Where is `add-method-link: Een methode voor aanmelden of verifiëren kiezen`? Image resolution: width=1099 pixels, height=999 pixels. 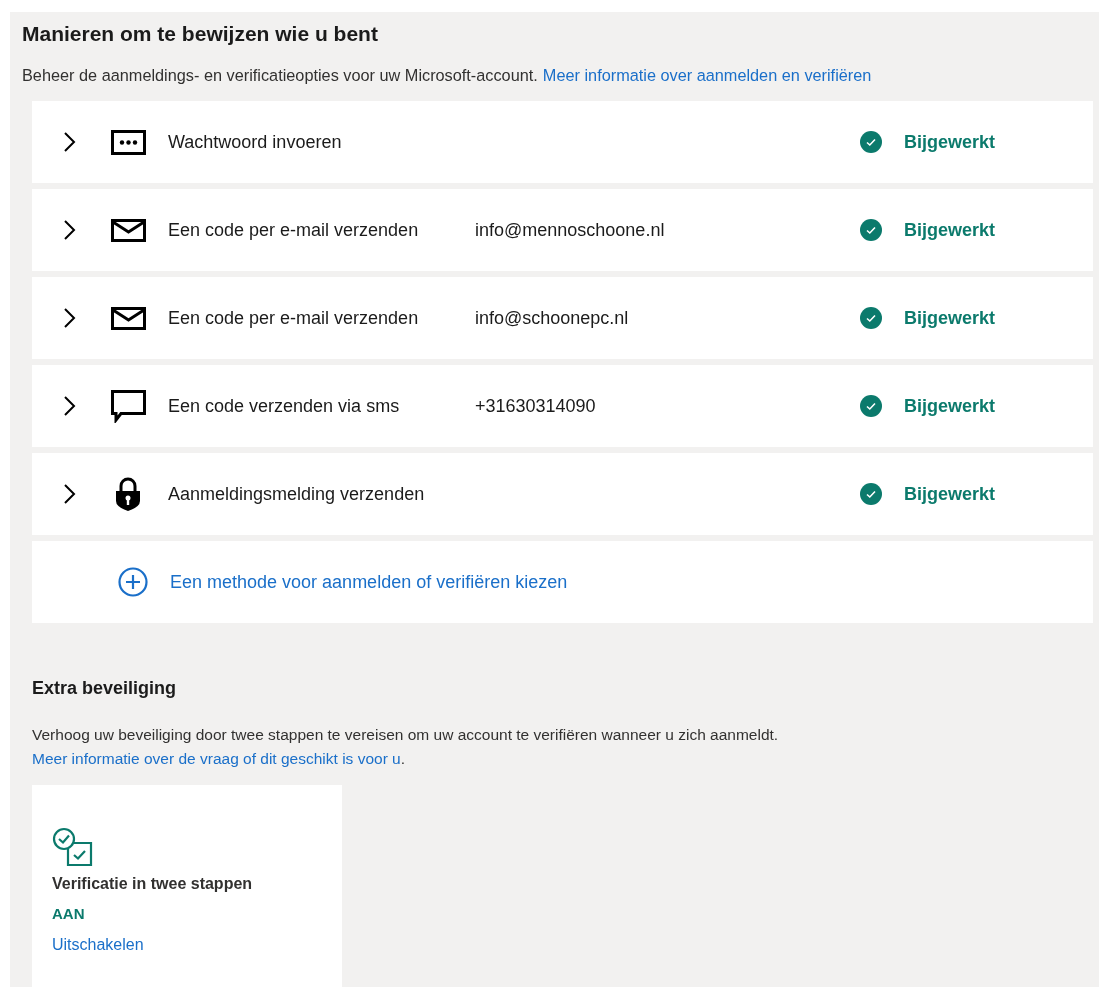 add-method-link: Een methode voor aanmelden of verifiëren kiezen is located at coordinates (369, 582).